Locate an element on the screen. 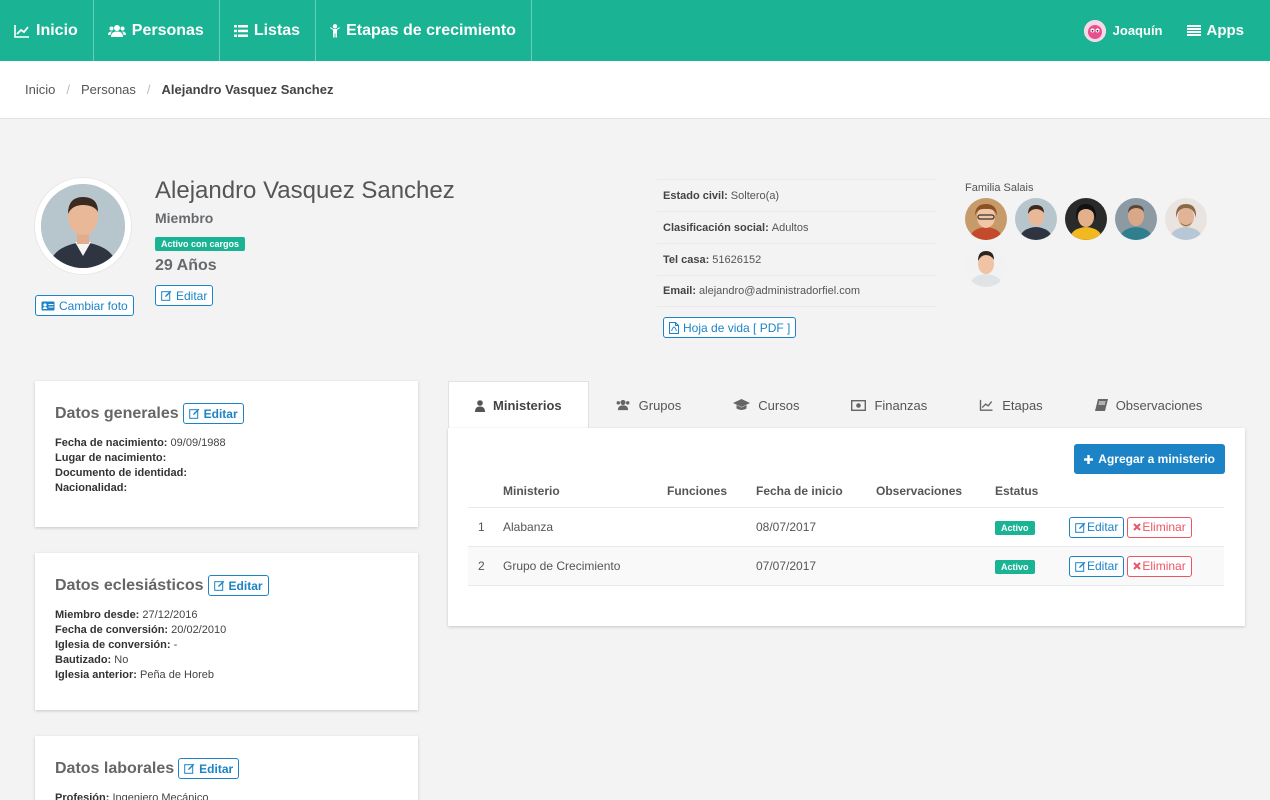  cell-actions: Editar Eliminar is located at coordinates (1146, 527).